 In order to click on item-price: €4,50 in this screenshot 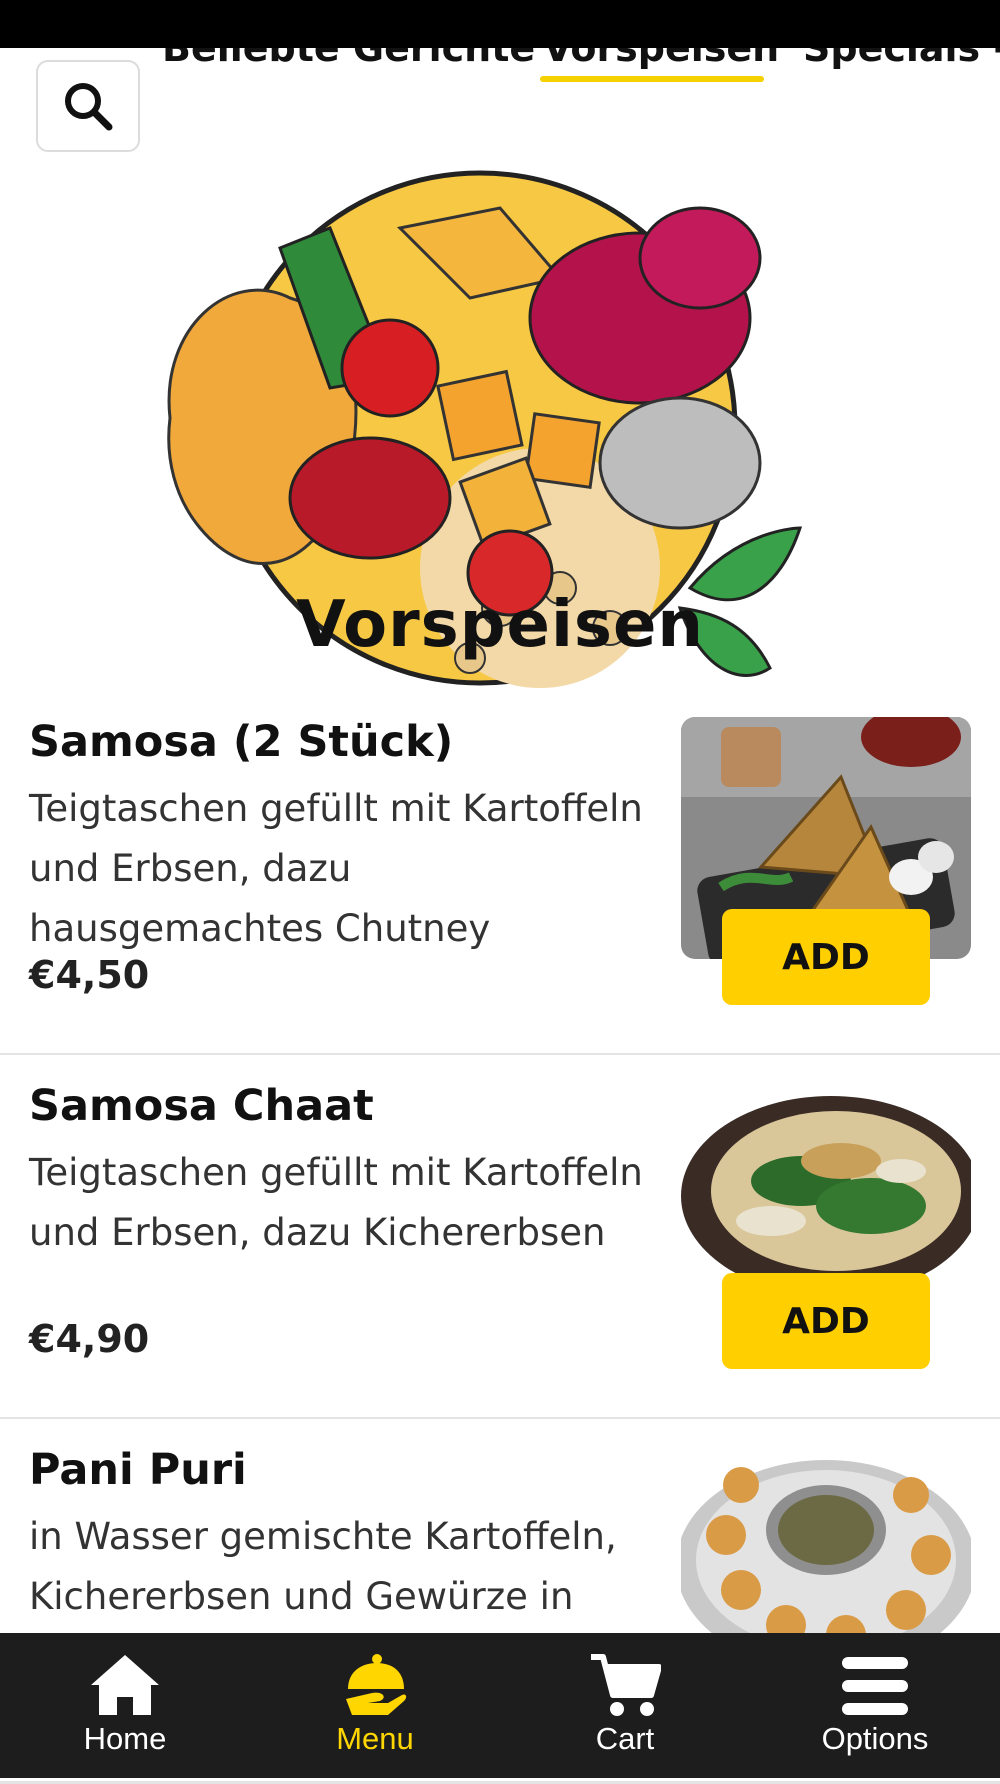, I will do `click(89, 975)`.